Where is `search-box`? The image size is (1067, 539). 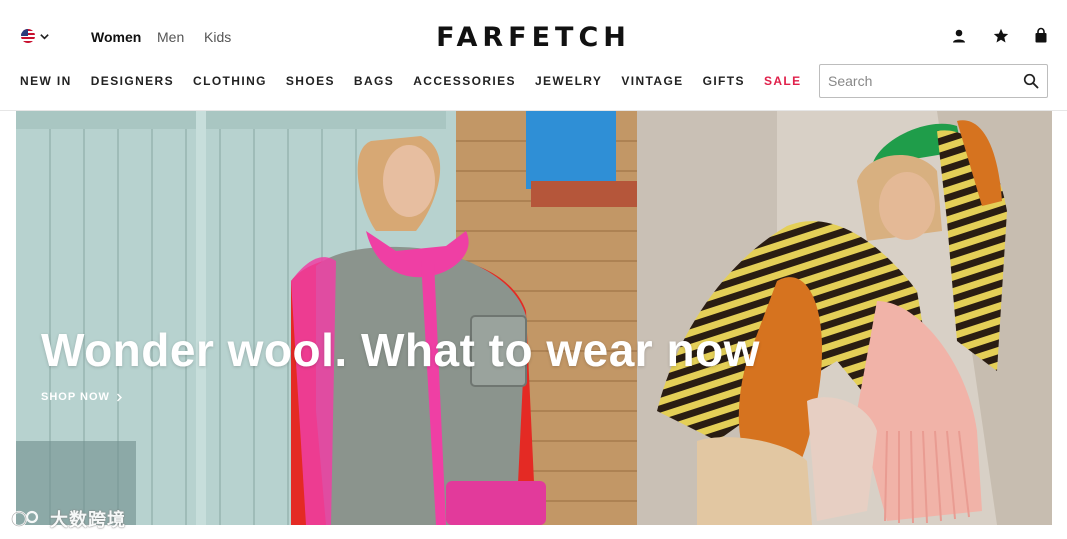 search-box is located at coordinates (933, 81).